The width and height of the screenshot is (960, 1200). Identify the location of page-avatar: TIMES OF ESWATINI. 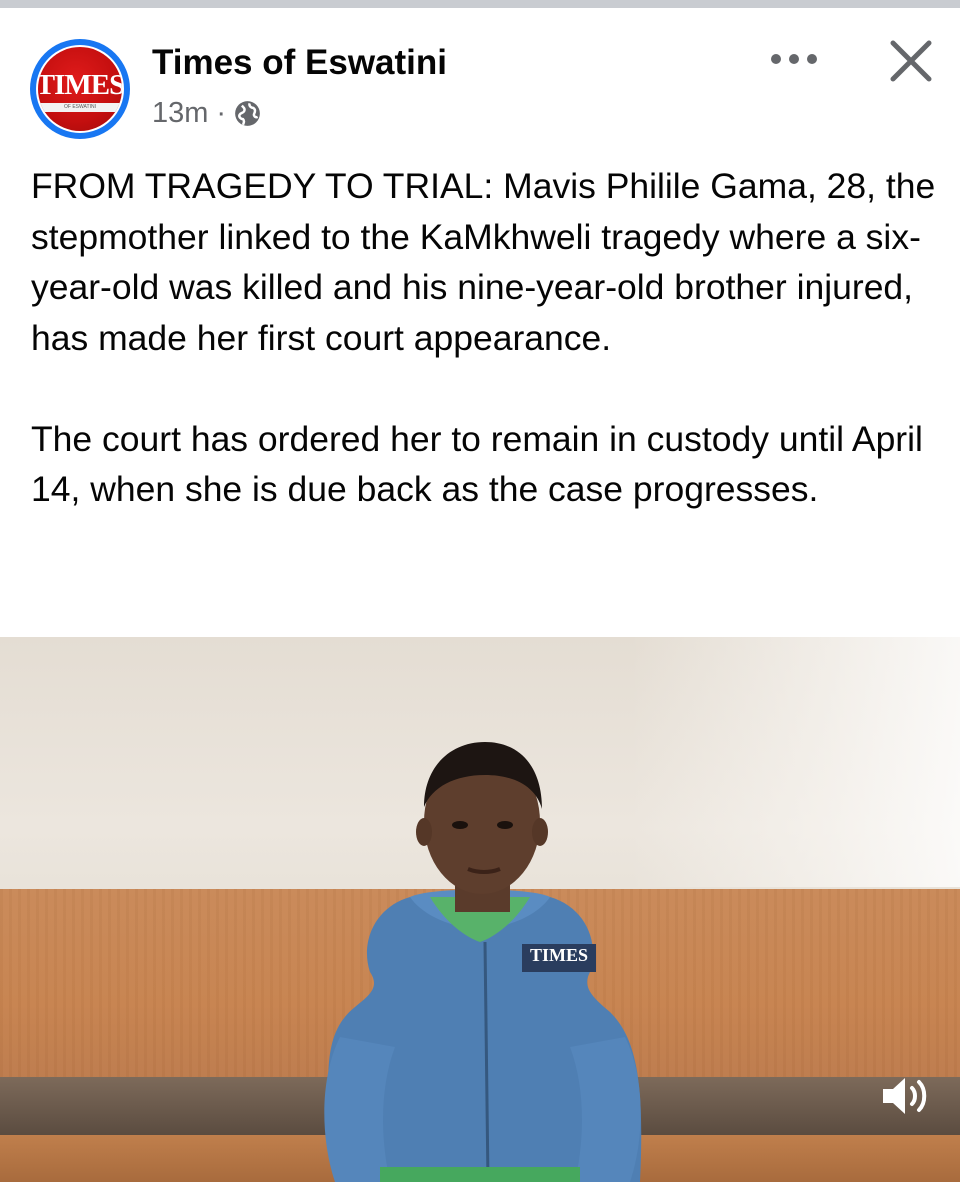
(80, 89).